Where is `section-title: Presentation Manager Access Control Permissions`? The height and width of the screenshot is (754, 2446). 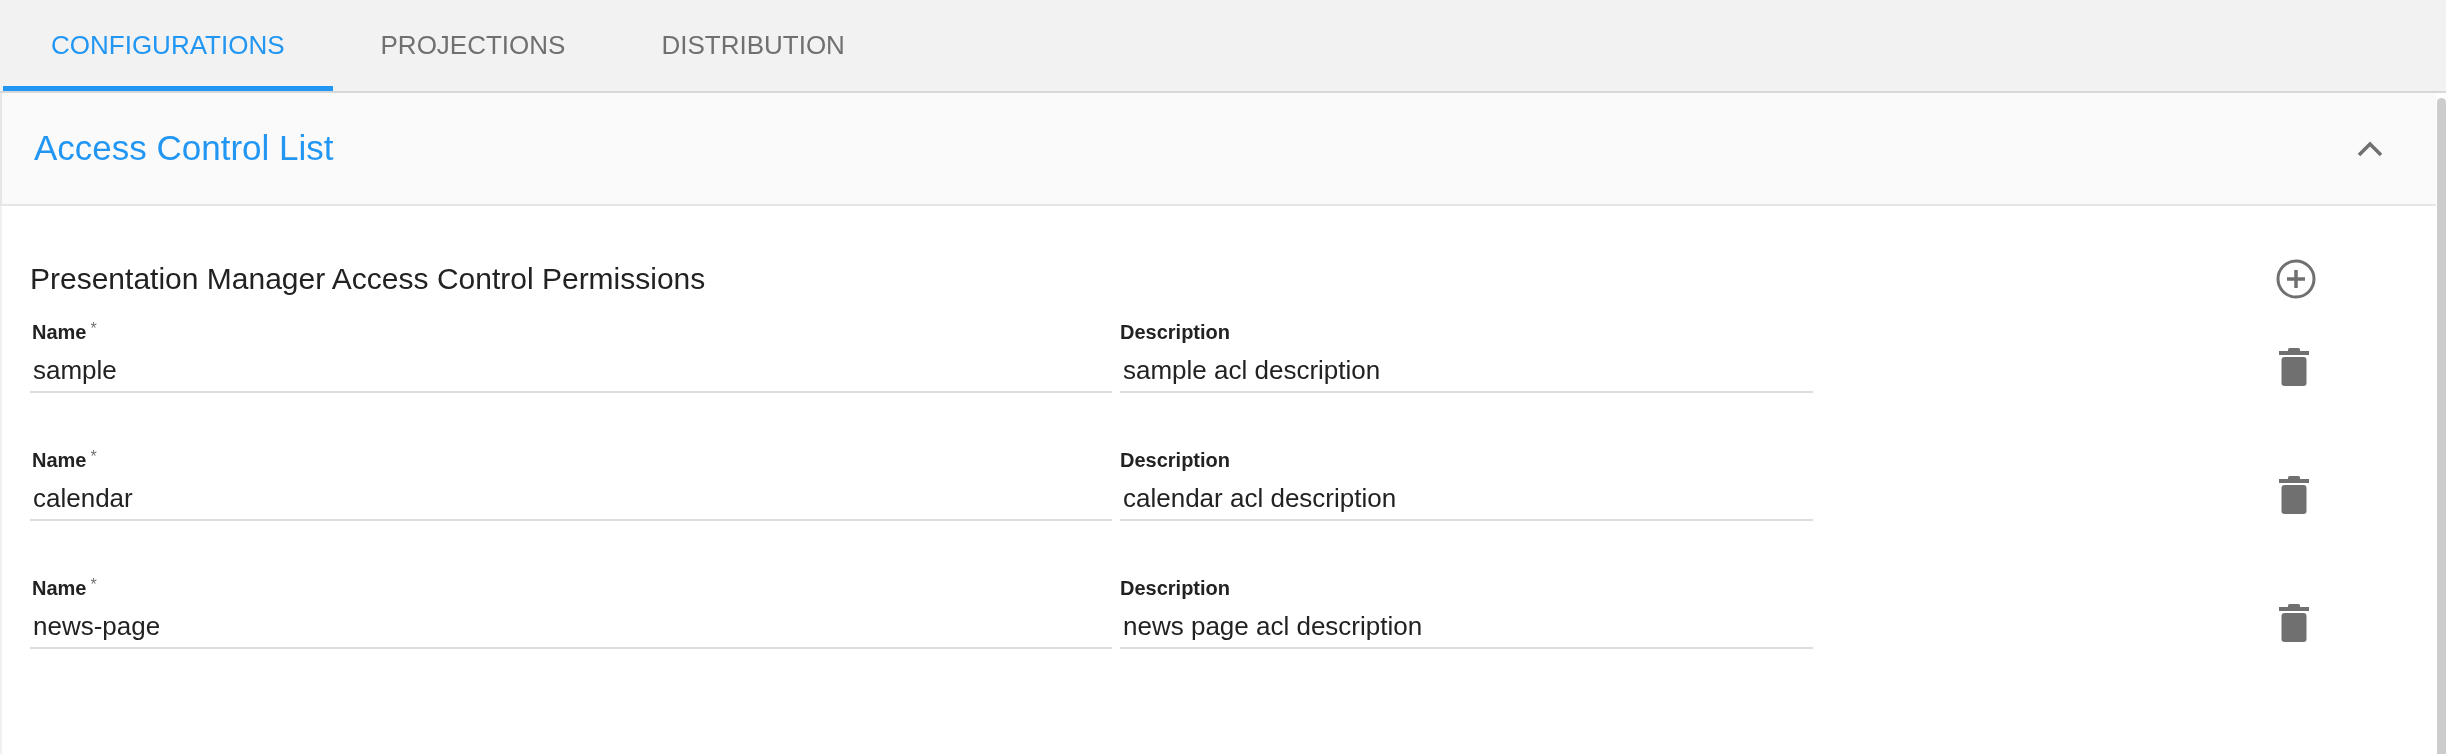
section-title: Presentation Manager Access Control Permissions is located at coordinates (368, 279).